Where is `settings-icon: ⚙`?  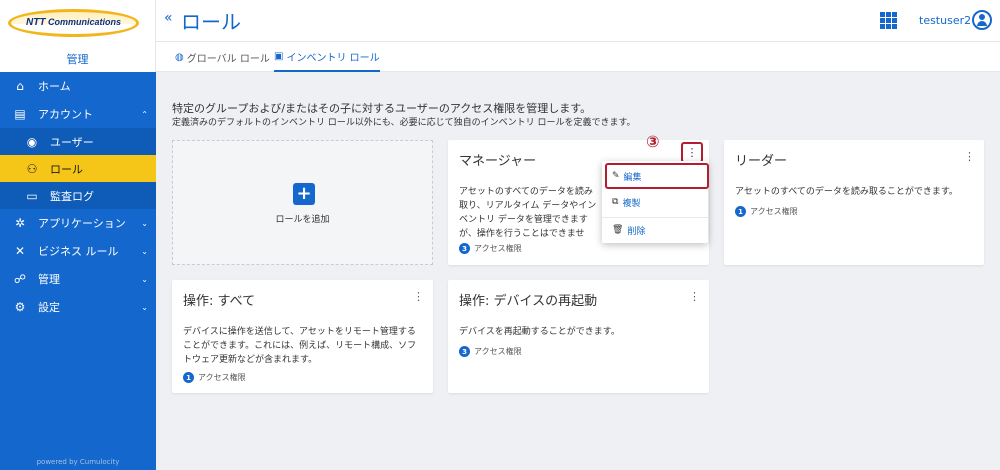
settings-icon: ⚙ is located at coordinates (20, 307).